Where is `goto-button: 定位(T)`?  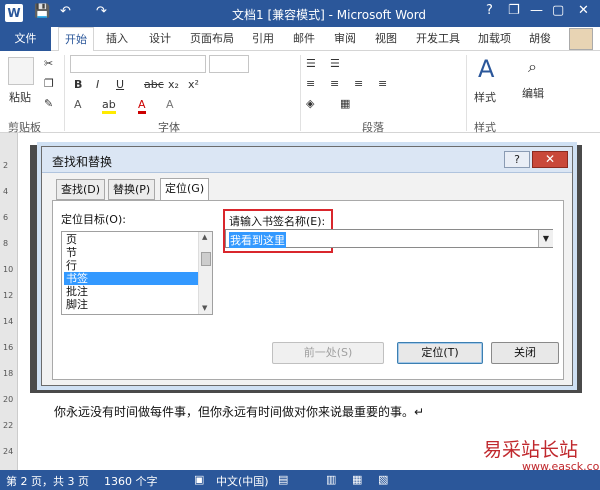
goto-button: 定位(T) is located at coordinates (440, 353).